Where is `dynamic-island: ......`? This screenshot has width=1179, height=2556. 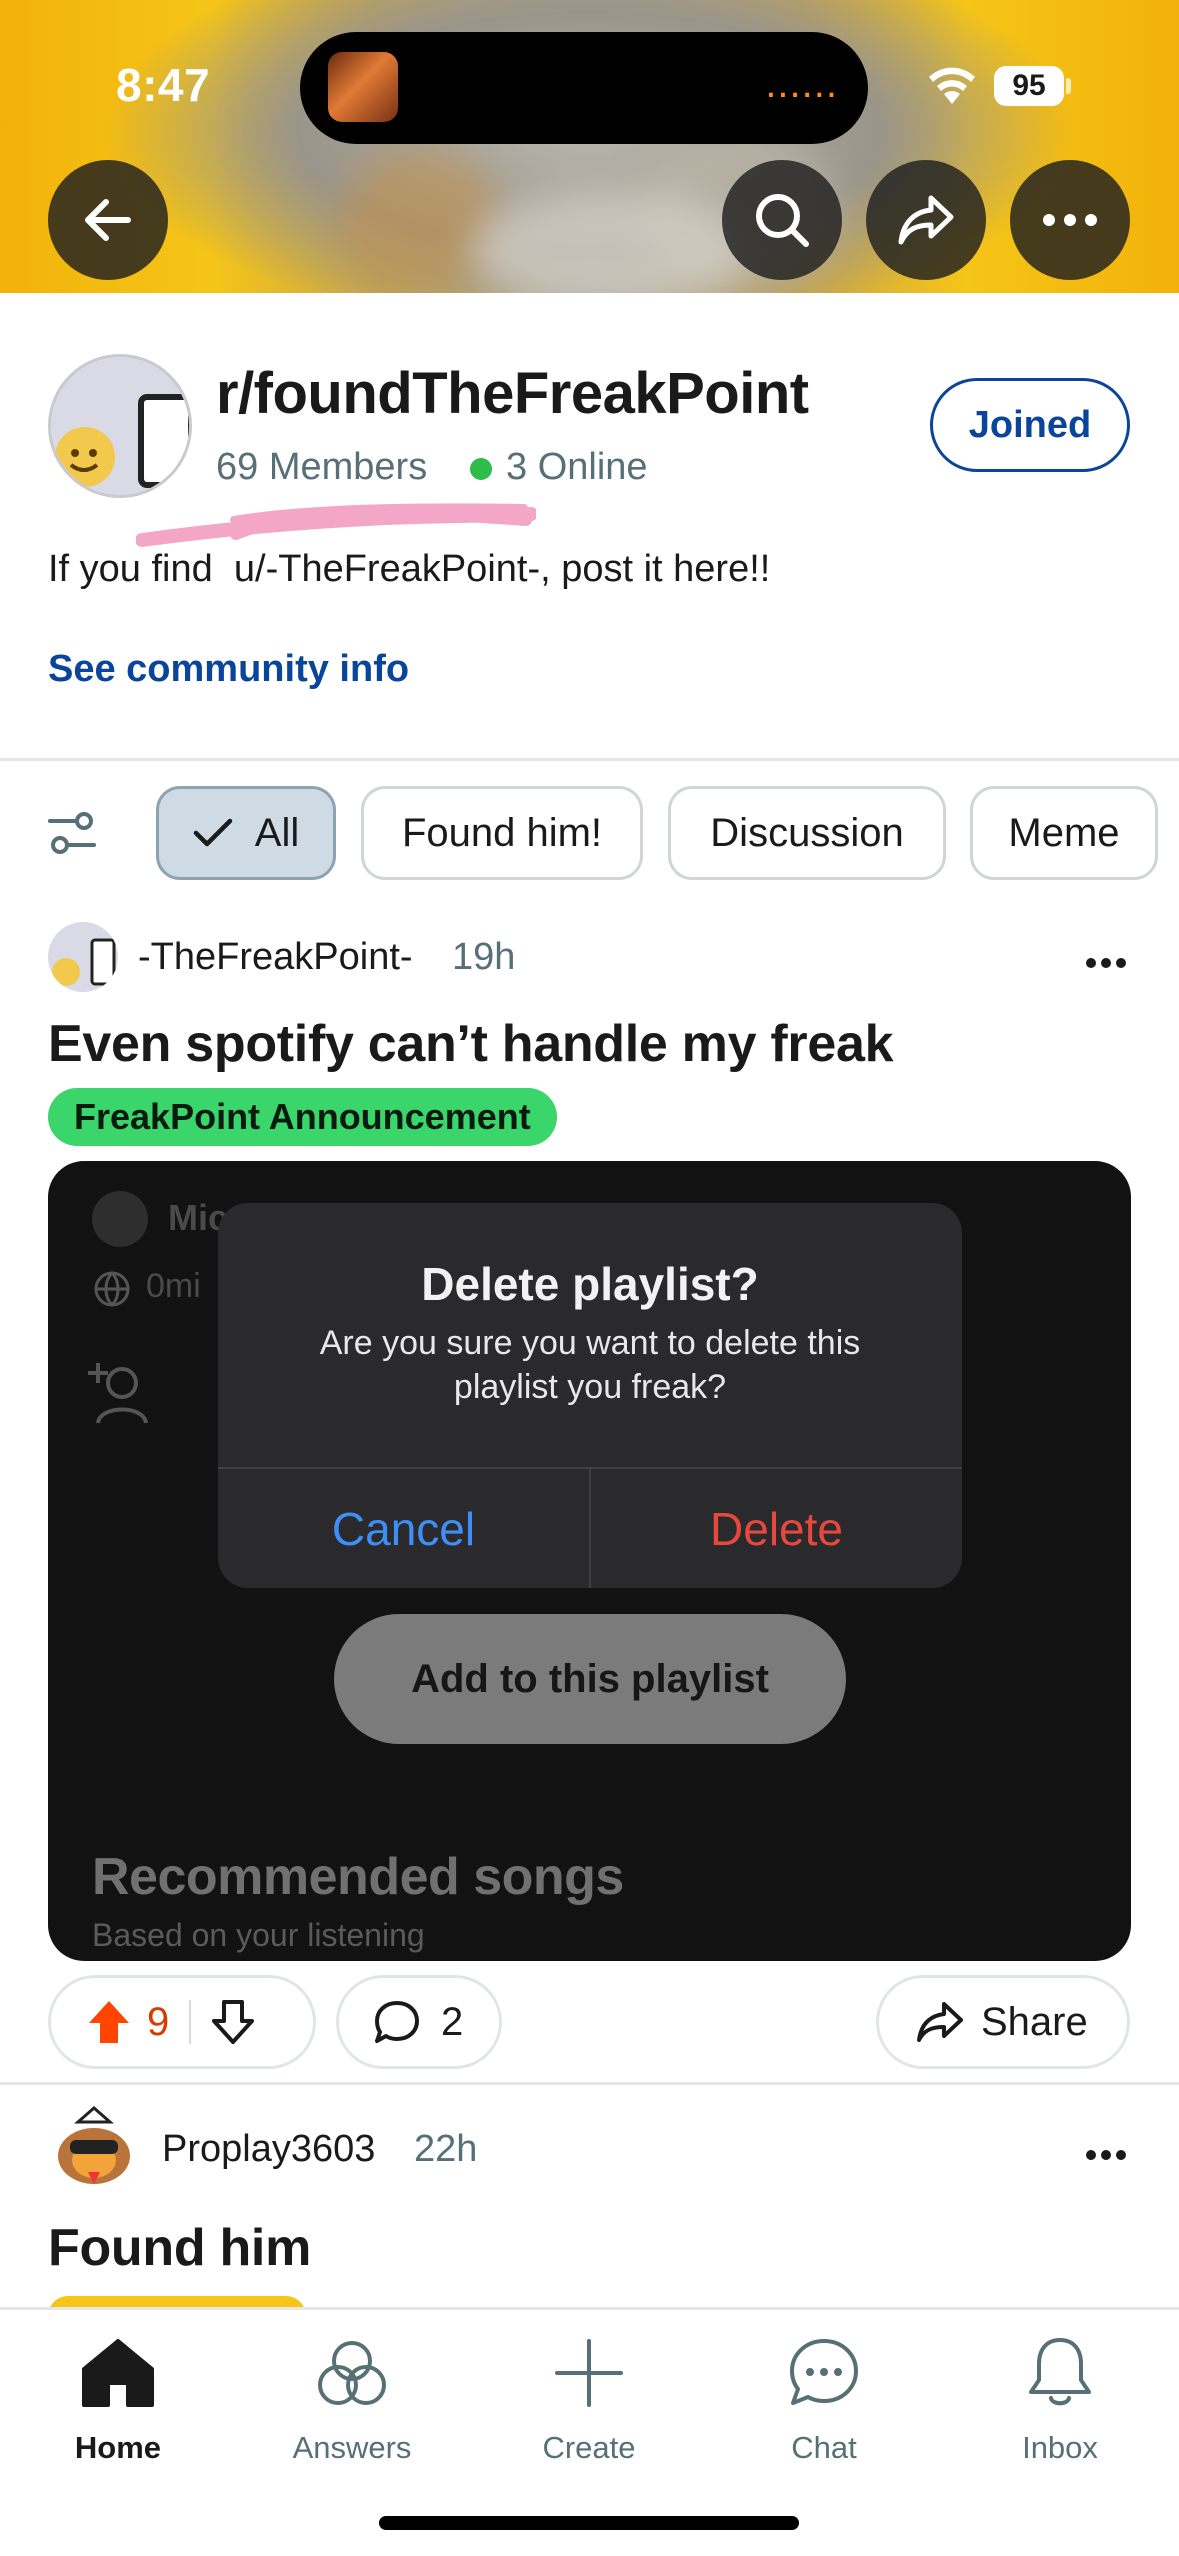
dynamic-island: ...... is located at coordinates (584, 88).